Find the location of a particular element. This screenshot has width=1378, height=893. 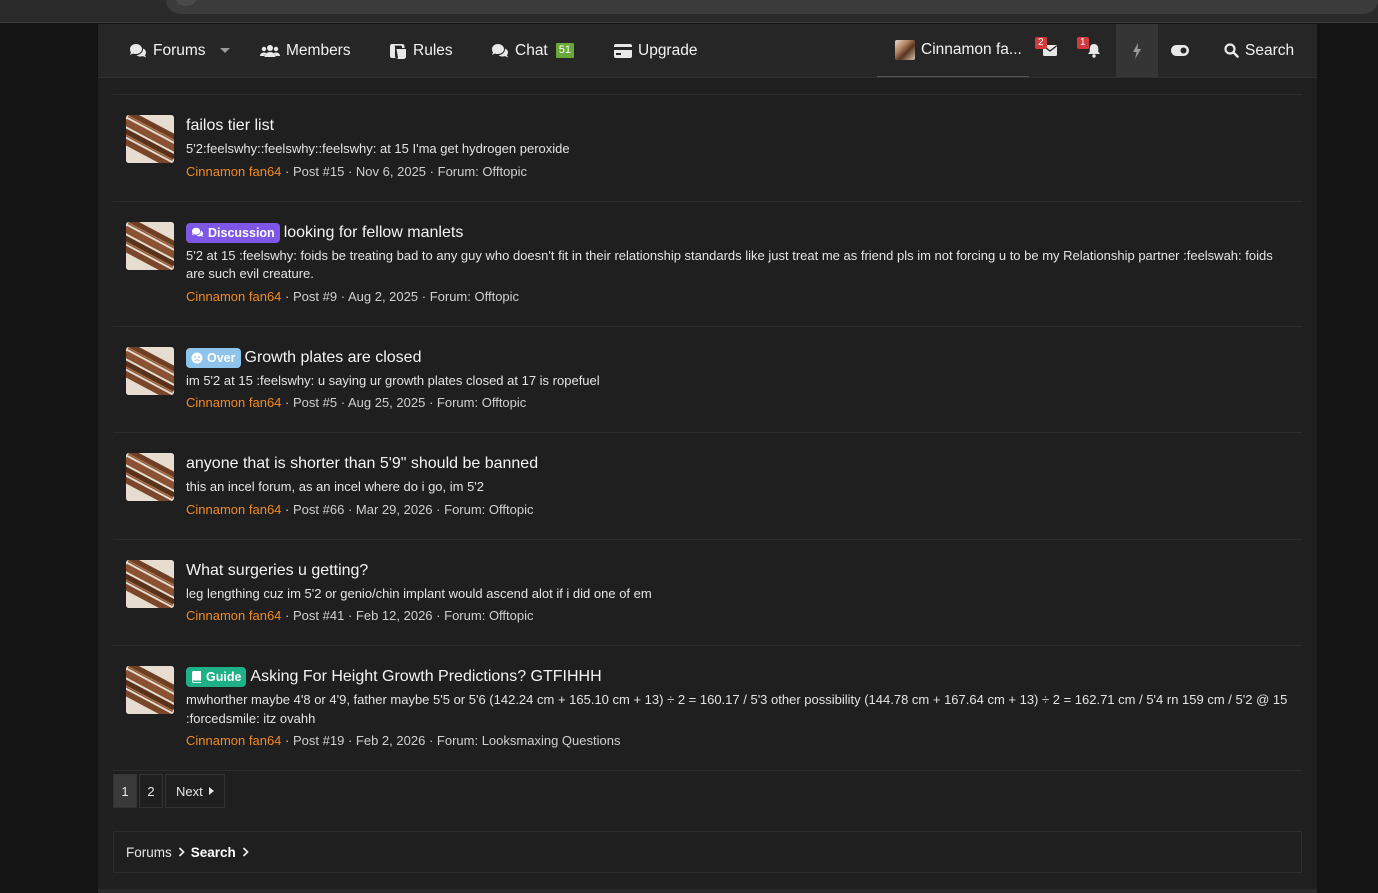

post-date: Mar 29, 2026 is located at coordinates (394, 509).